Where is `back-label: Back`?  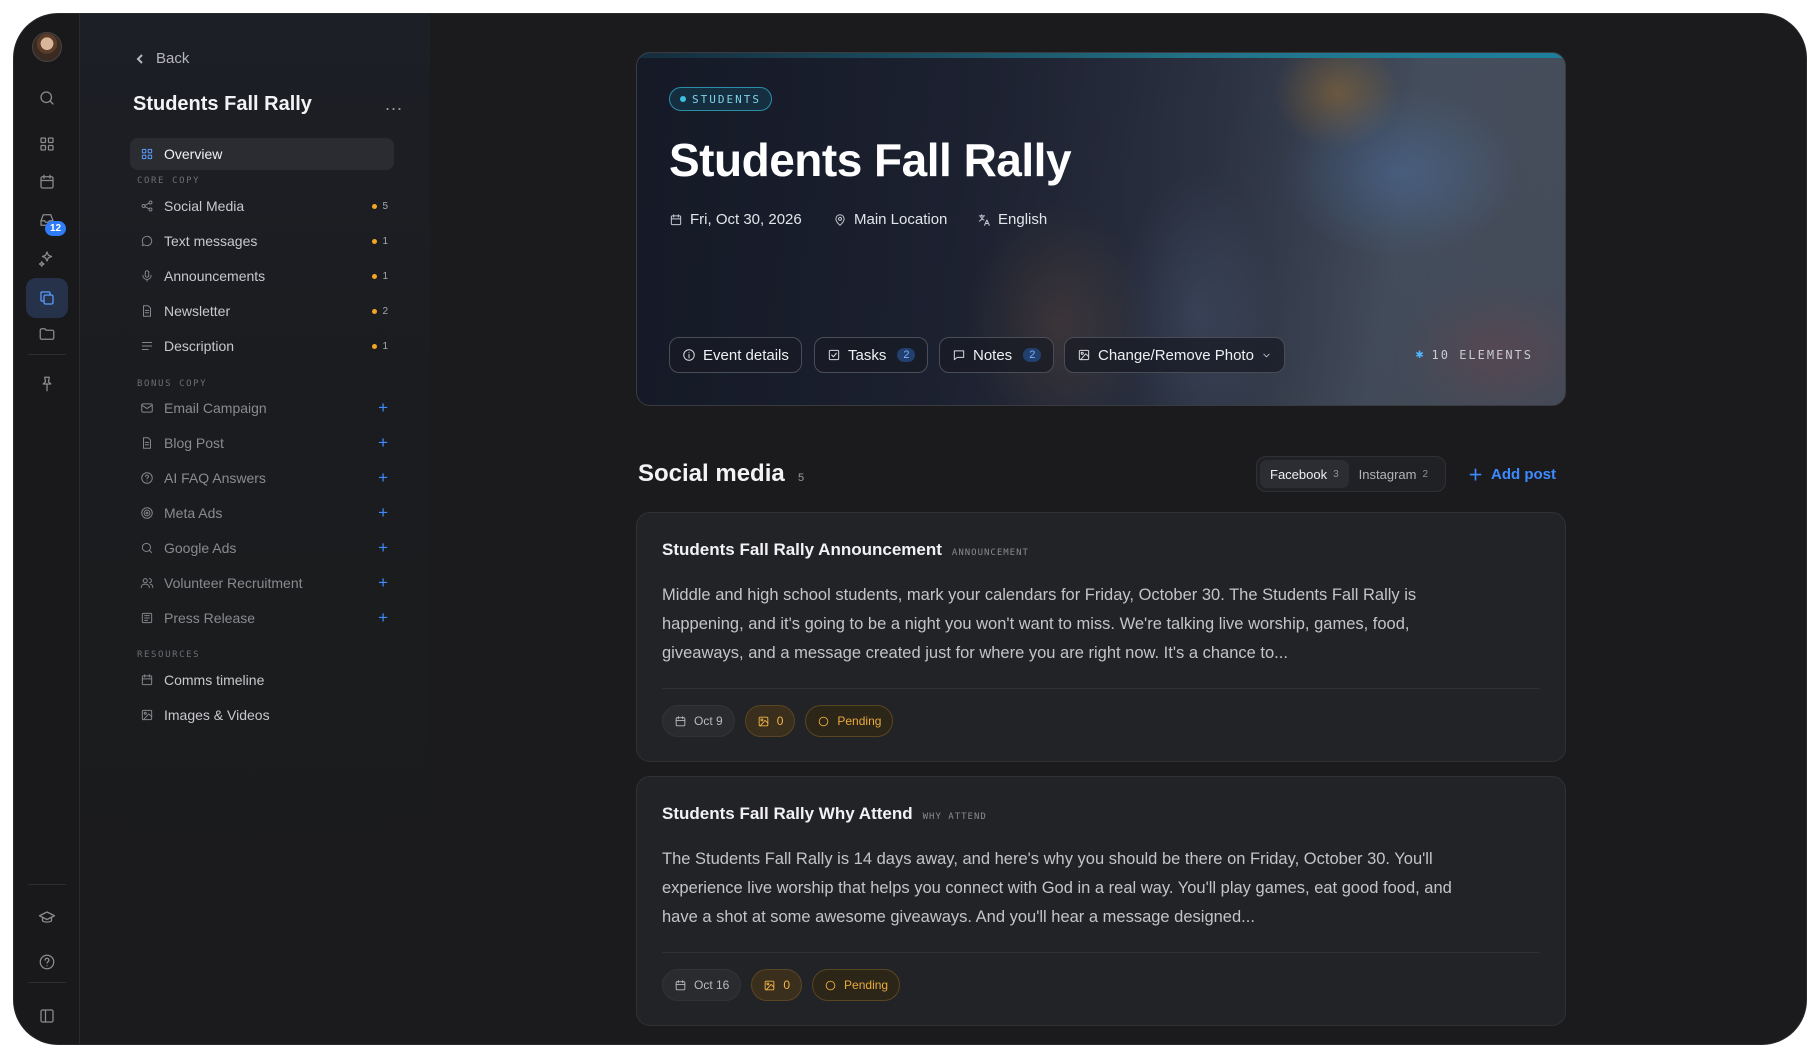
back-label: Back is located at coordinates (173, 58).